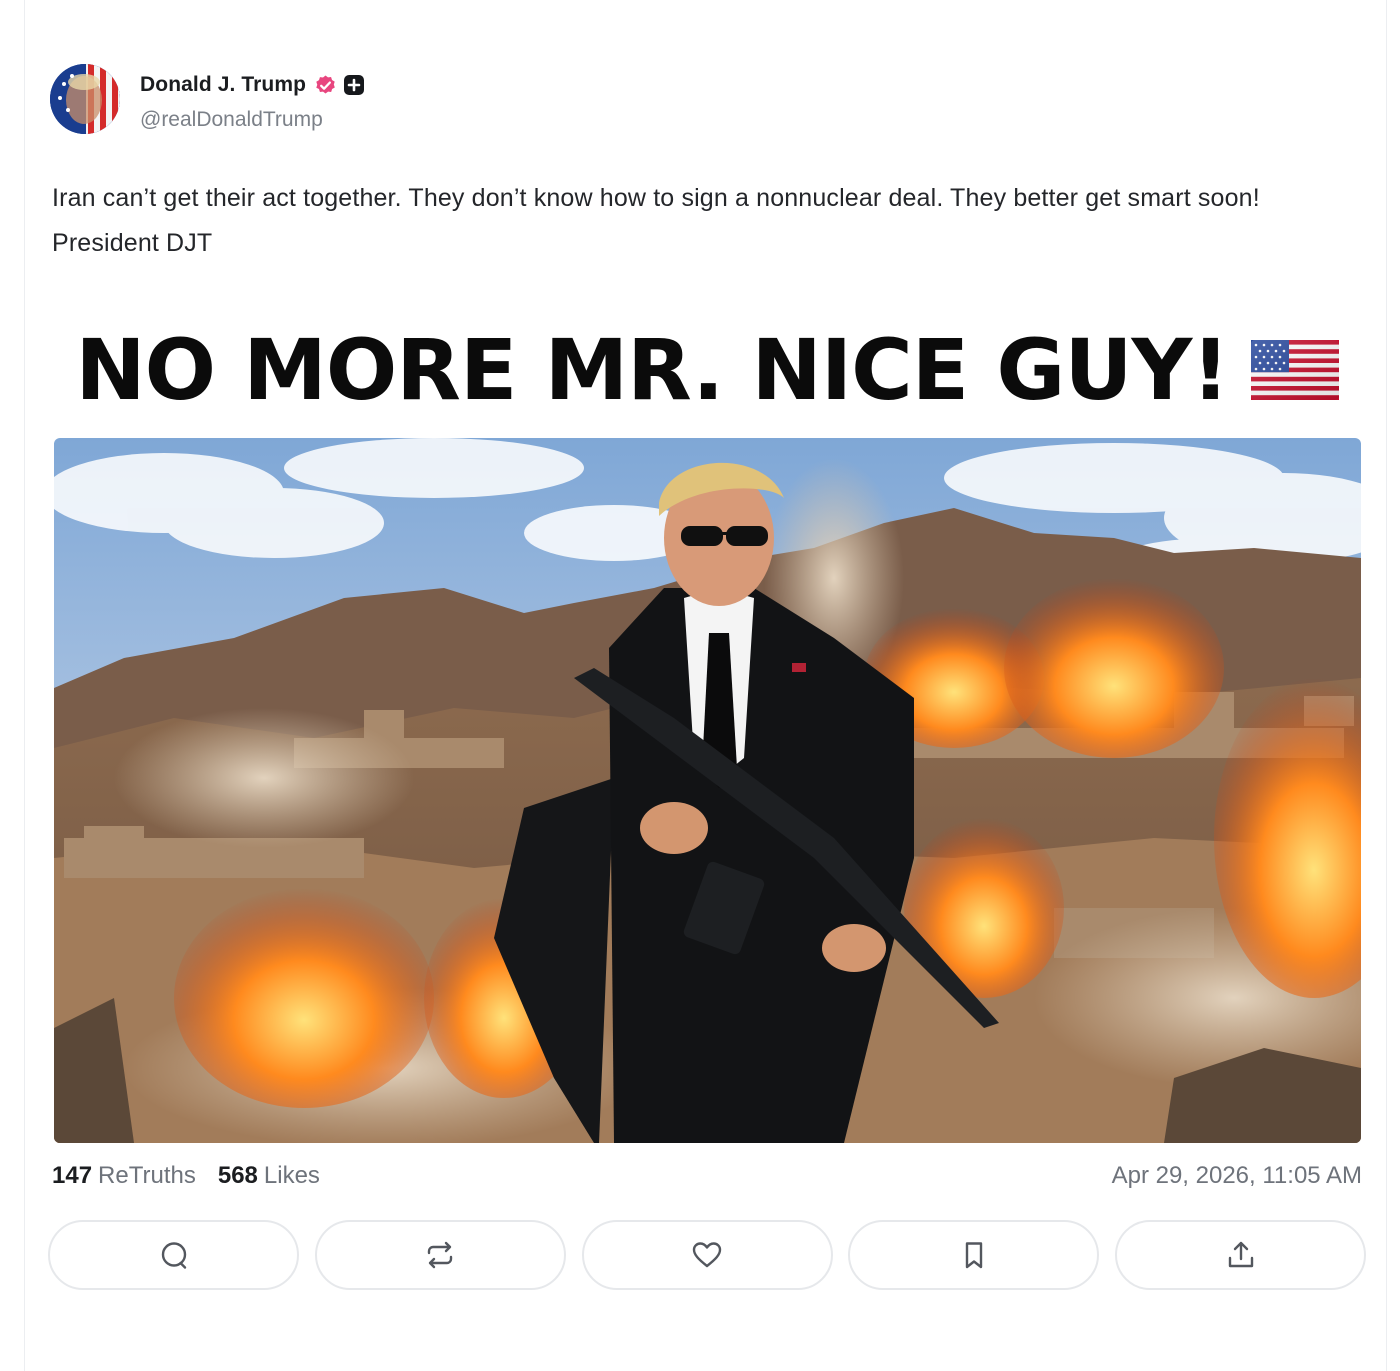  I want to click on repost-icon, so click(440, 1255).